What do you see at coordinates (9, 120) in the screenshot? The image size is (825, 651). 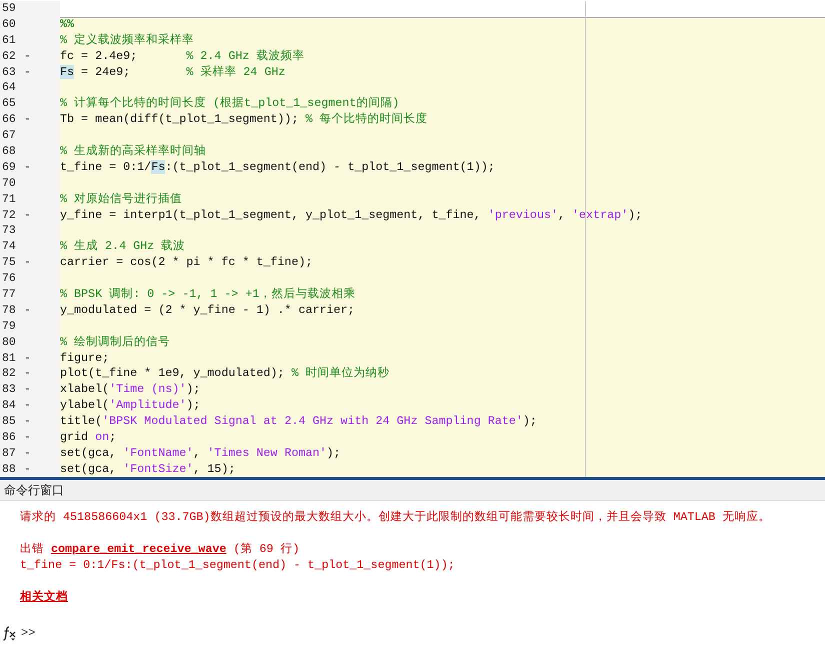 I see `line-number: 66` at bounding box center [9, 120].